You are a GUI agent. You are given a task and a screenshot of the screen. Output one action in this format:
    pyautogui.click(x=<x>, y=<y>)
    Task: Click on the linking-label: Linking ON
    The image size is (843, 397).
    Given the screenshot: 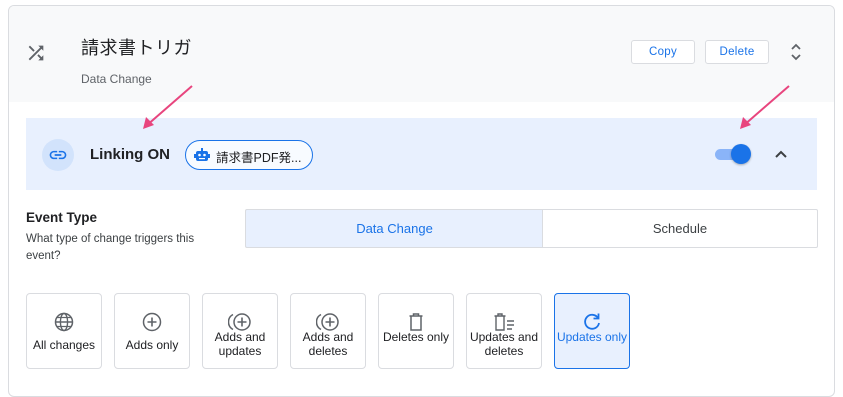 What is the action you would take?
    pyautogui.click(x=130, y=154)
    